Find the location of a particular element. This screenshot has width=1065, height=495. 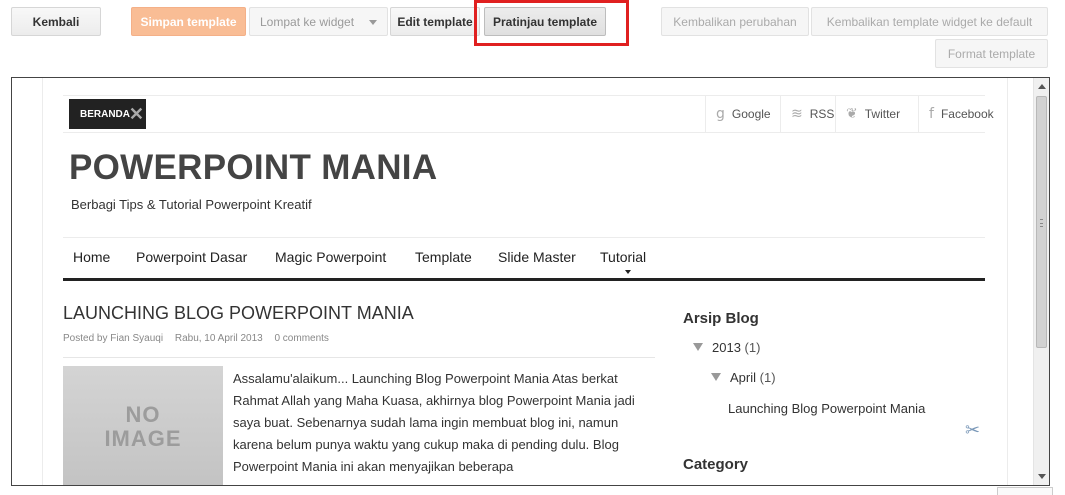

scroll-up-arrow-icon is located at coordinates (1042, 86).